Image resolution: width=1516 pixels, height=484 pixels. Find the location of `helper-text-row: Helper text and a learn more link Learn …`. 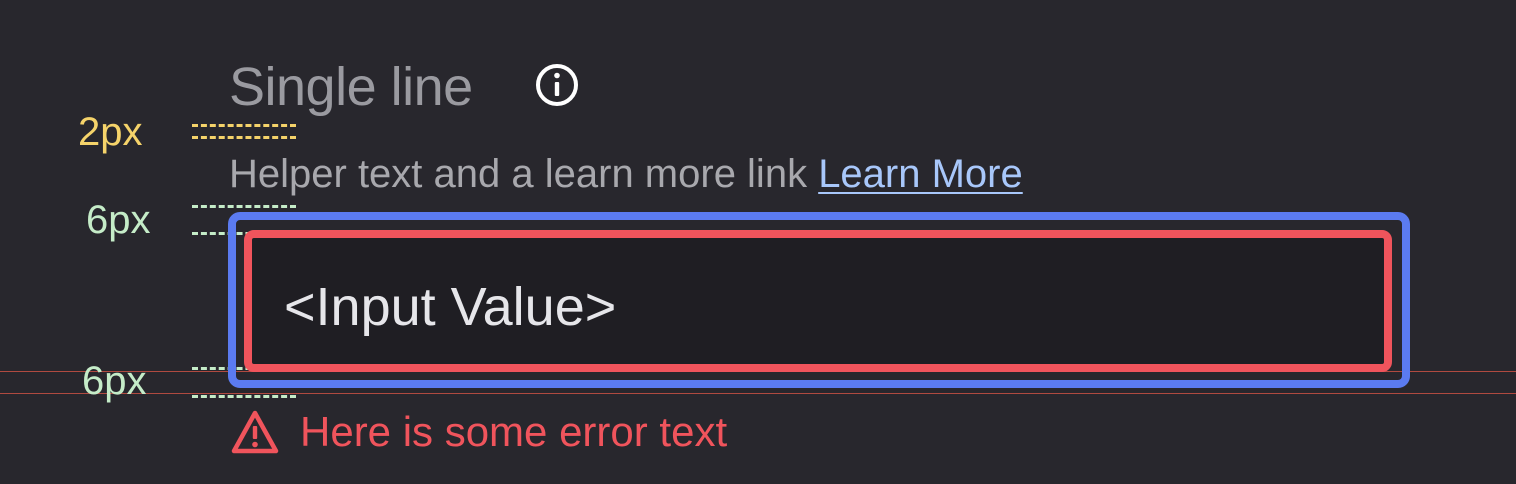

helper-text-row: Helper text and a learn more link Learn … is located at coordinates (626, 174).